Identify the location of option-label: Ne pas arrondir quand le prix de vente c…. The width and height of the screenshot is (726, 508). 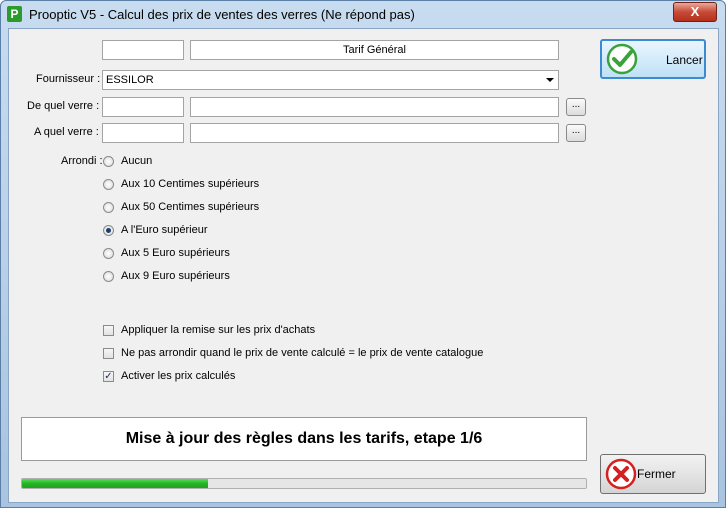
(302, 353).